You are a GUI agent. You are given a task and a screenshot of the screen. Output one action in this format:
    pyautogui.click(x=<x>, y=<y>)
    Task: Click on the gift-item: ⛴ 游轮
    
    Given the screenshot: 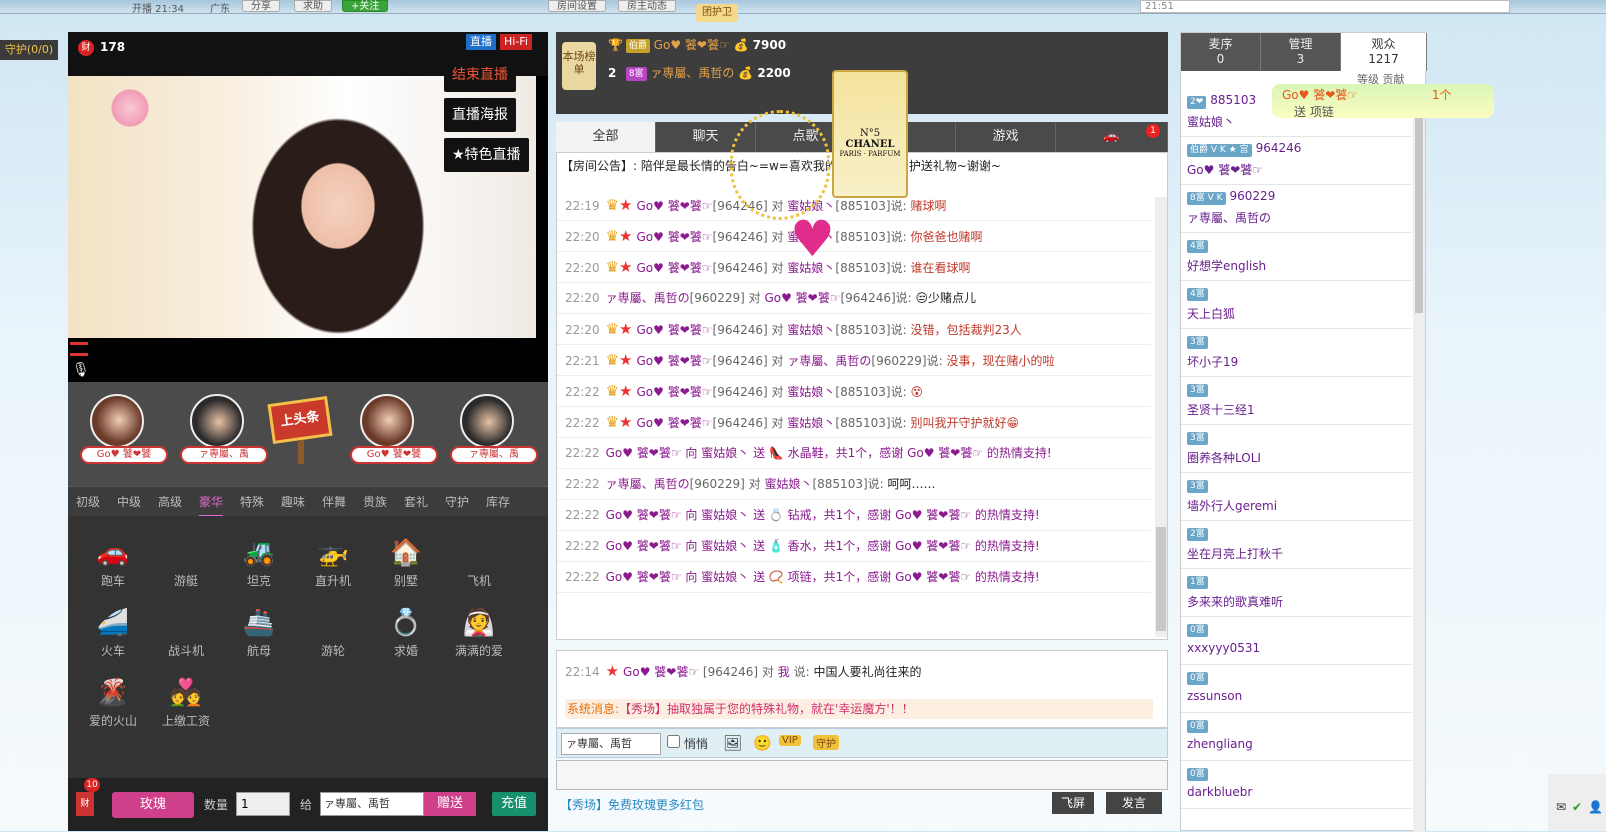 What is the action you would take?
    pyautogui.click(x=333, y=640)
    